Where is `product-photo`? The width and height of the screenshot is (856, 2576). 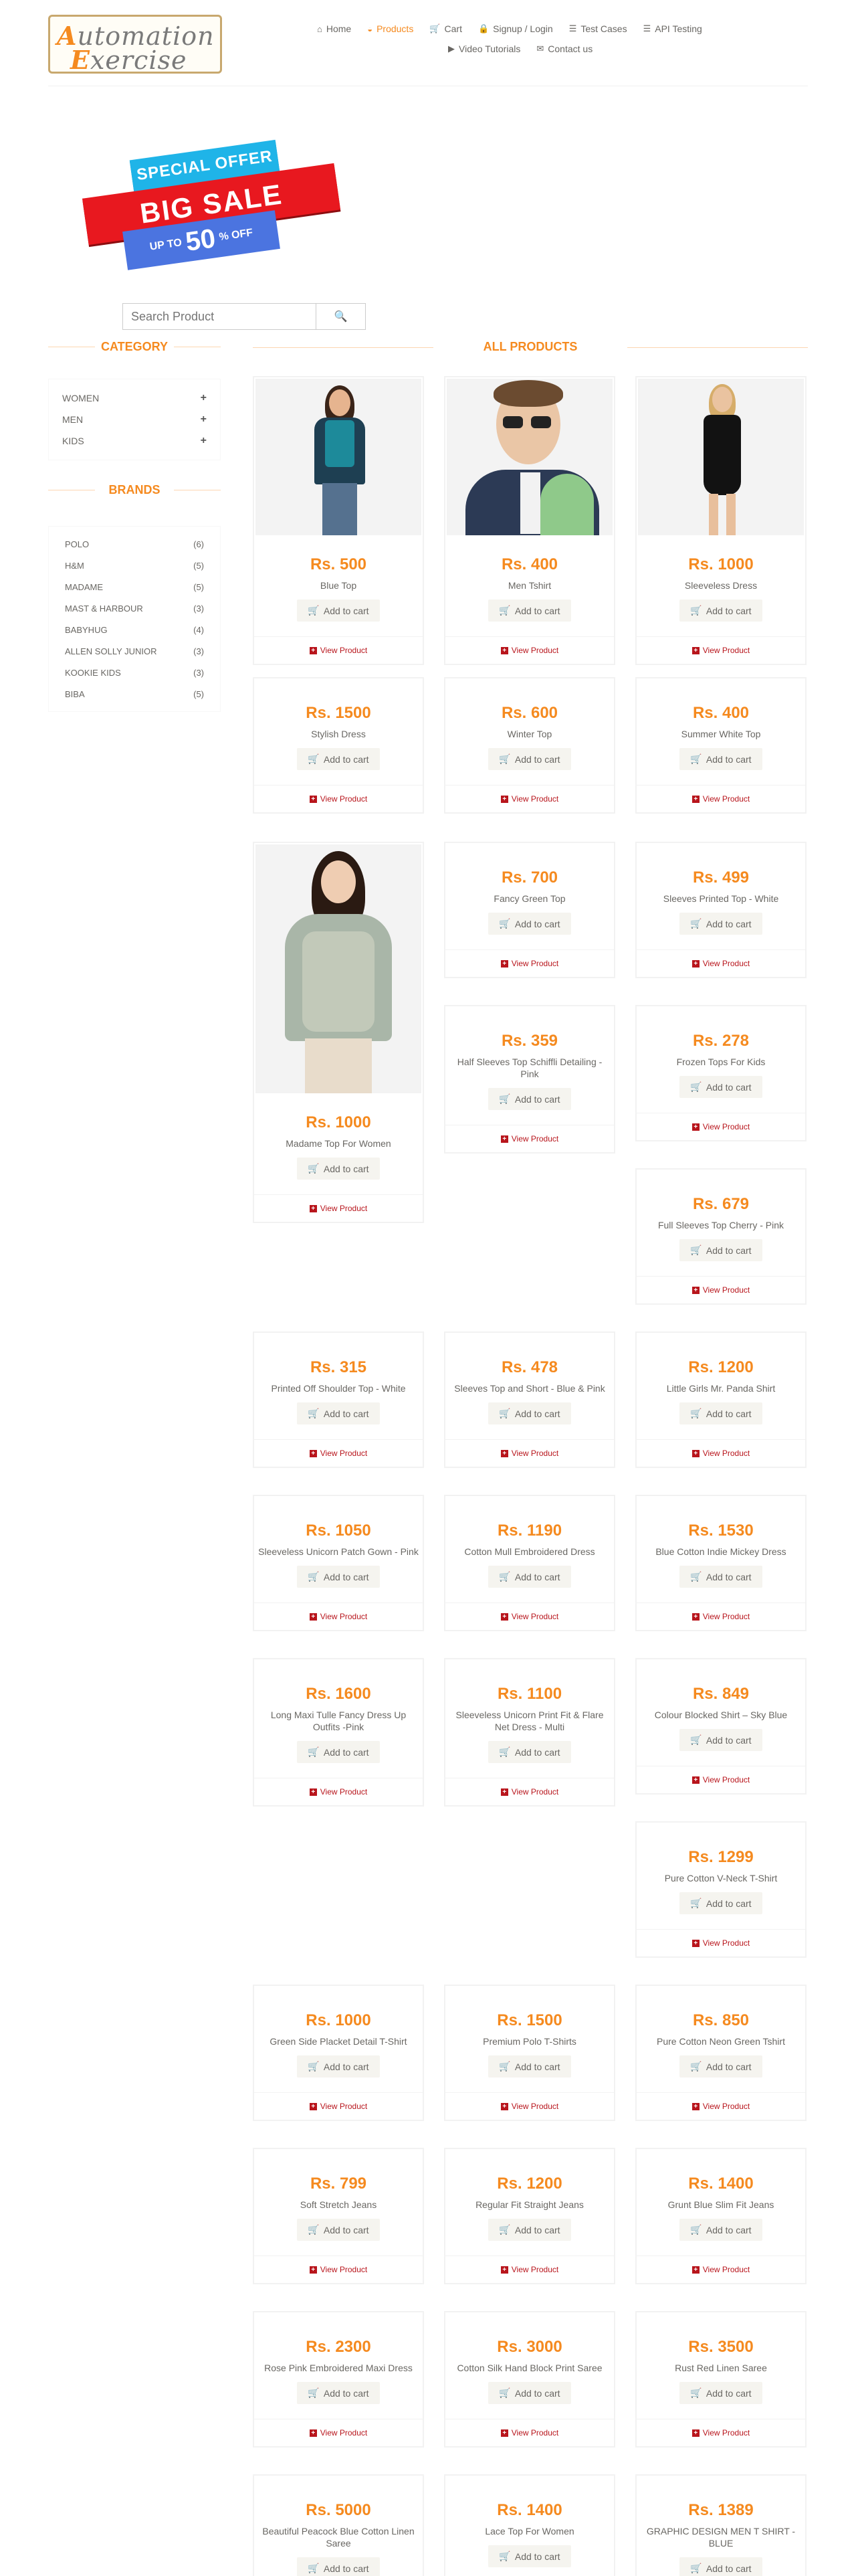
product-photo is located at coordinates (338, 457).